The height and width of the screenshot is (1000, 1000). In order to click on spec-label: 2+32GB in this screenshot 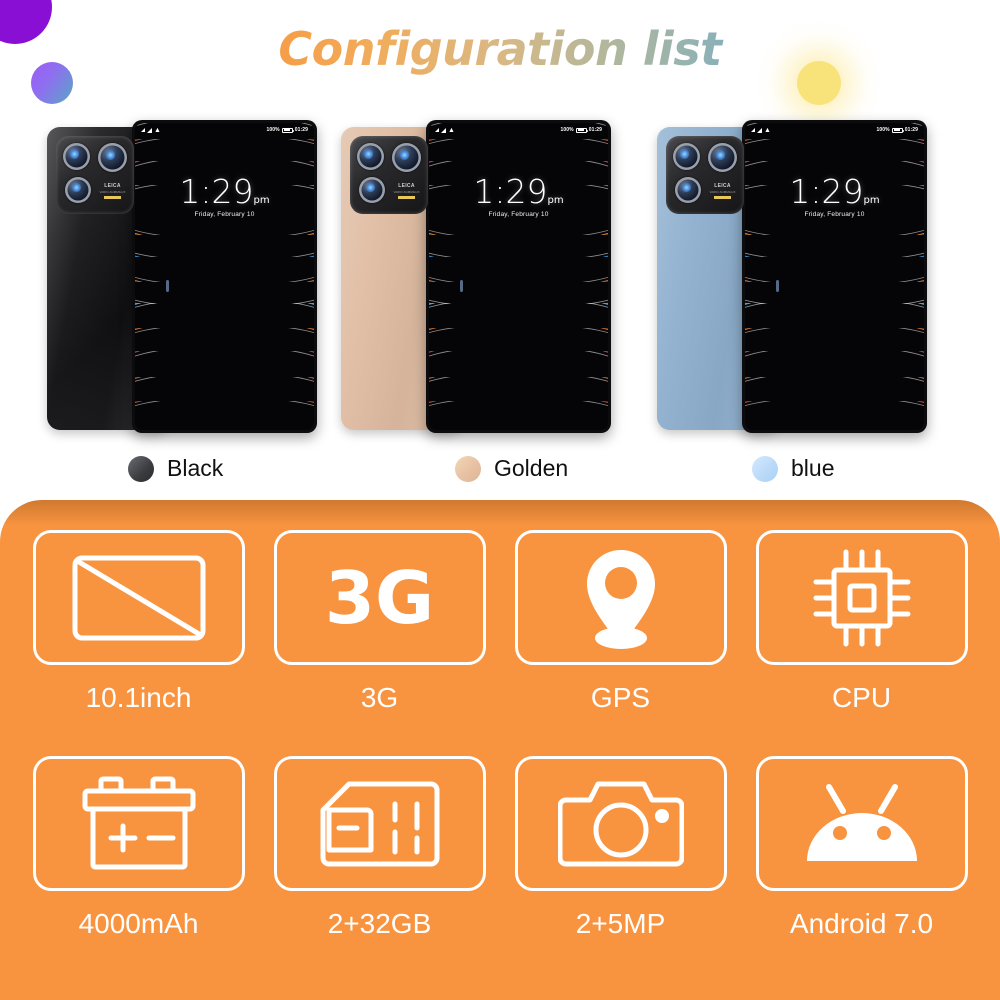, I will do `click(379, 923)`.